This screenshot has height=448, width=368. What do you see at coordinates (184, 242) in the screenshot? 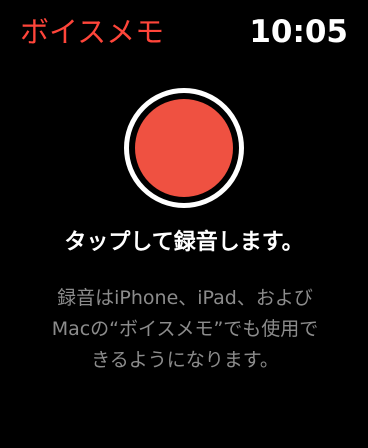
I see `record-prompt: タップして録音します。` at bounding box center [184, 242].